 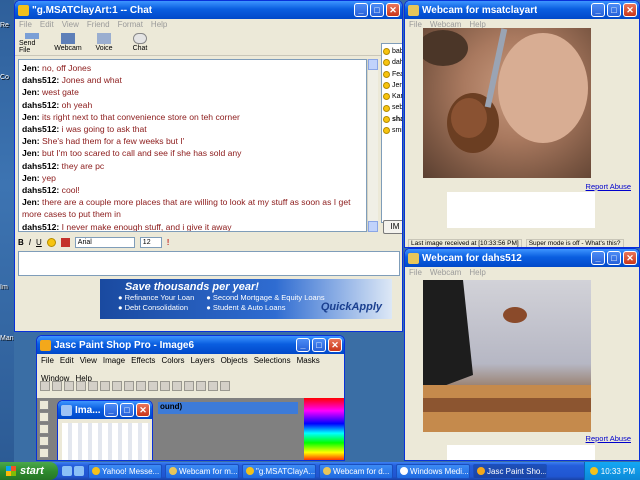 What do you see at coordinates (51, 242) in the screenshot?
I see `smiley-icon` at bounding box center [51, 242].